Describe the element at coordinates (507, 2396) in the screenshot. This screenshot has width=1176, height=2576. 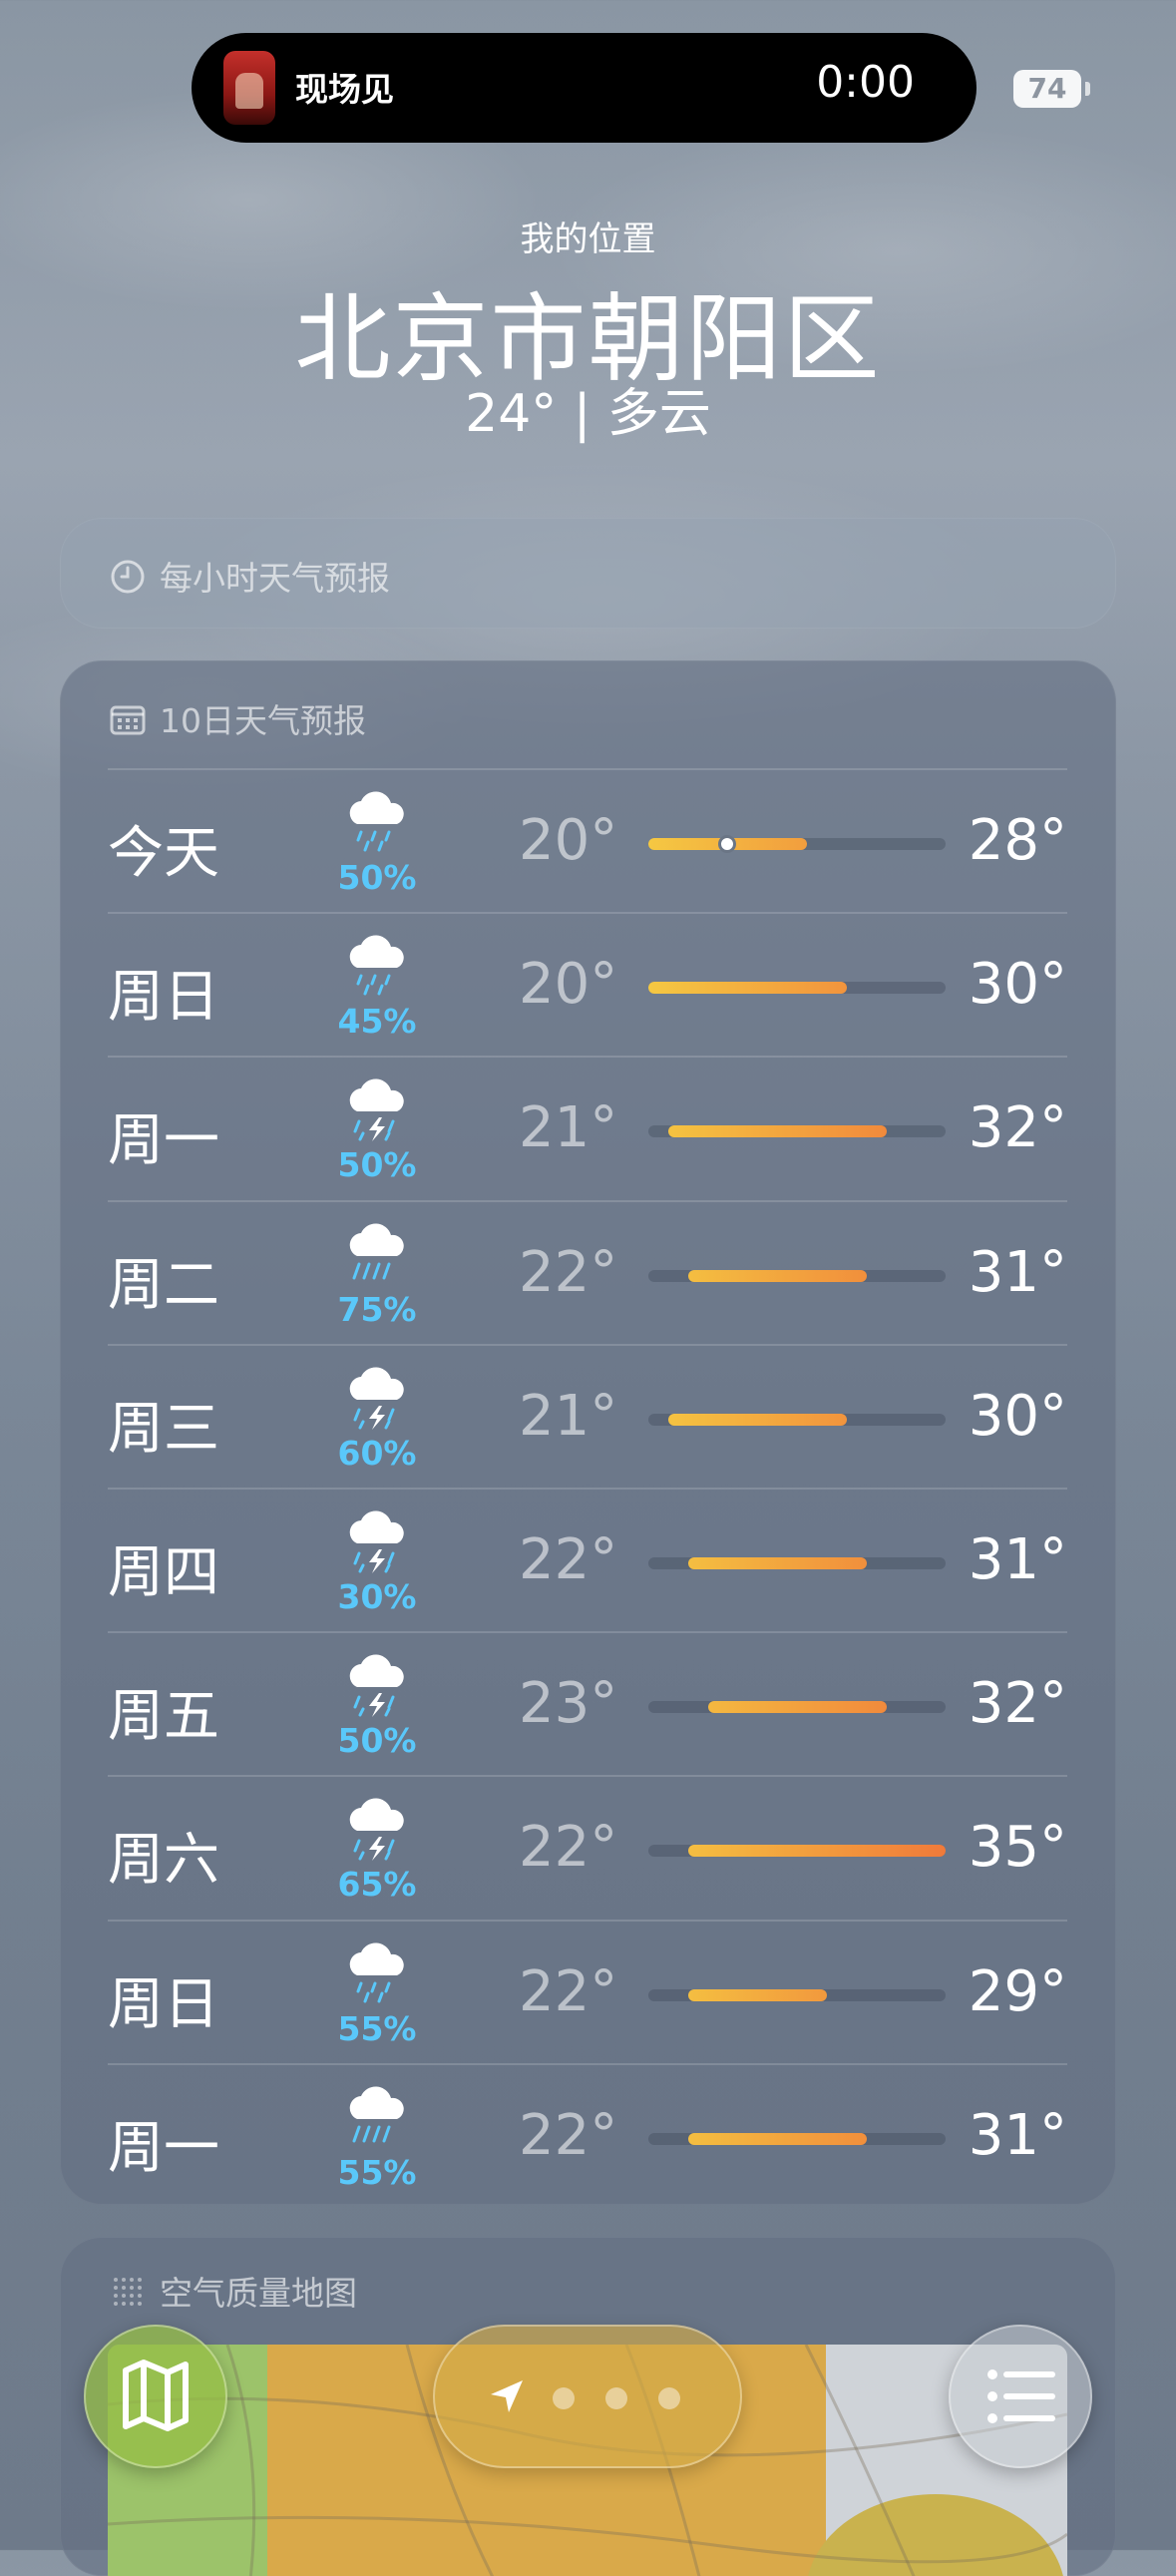
I see `location-arrow-icon` at that location.